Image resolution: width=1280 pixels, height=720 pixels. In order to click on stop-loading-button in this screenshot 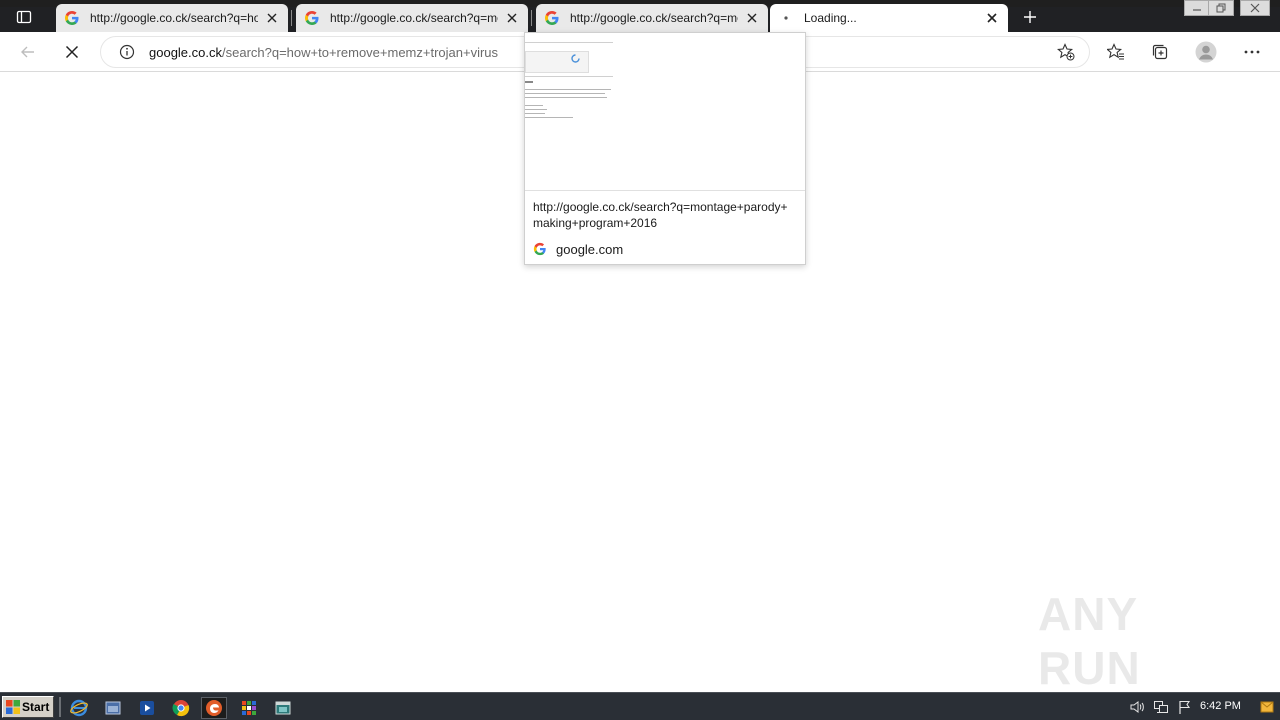, I will do `click(72, 52)`.